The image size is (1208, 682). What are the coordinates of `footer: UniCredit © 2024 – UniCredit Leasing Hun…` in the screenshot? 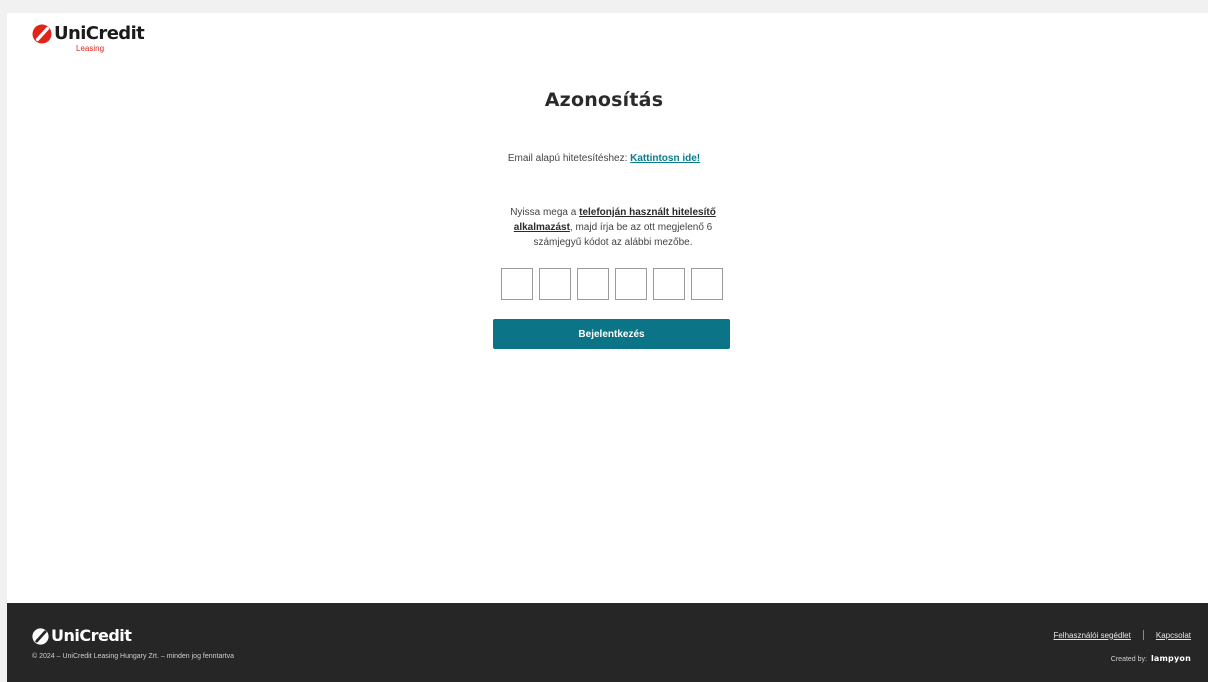 It's located at (607, 642).